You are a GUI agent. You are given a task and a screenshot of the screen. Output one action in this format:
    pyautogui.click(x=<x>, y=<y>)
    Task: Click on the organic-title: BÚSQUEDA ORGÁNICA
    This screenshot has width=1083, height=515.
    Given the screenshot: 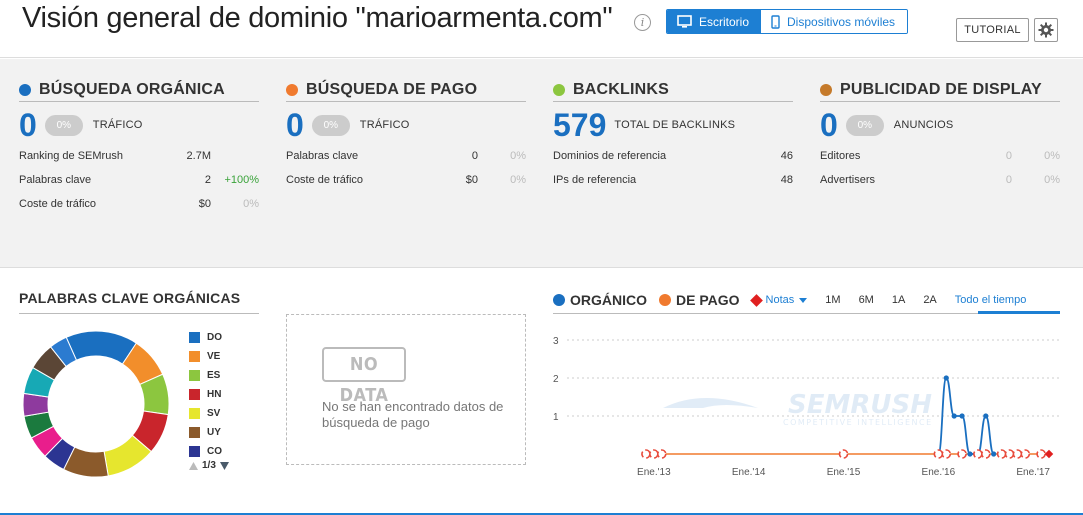 What is the action you would take?
    pyautogui.click(x=132, y=90)
    